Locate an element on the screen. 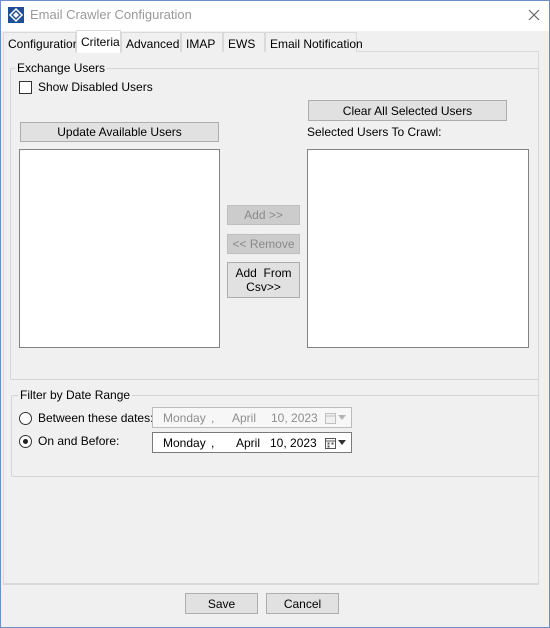  tab-criteria: Criteria is located at coordinates (98, 41).